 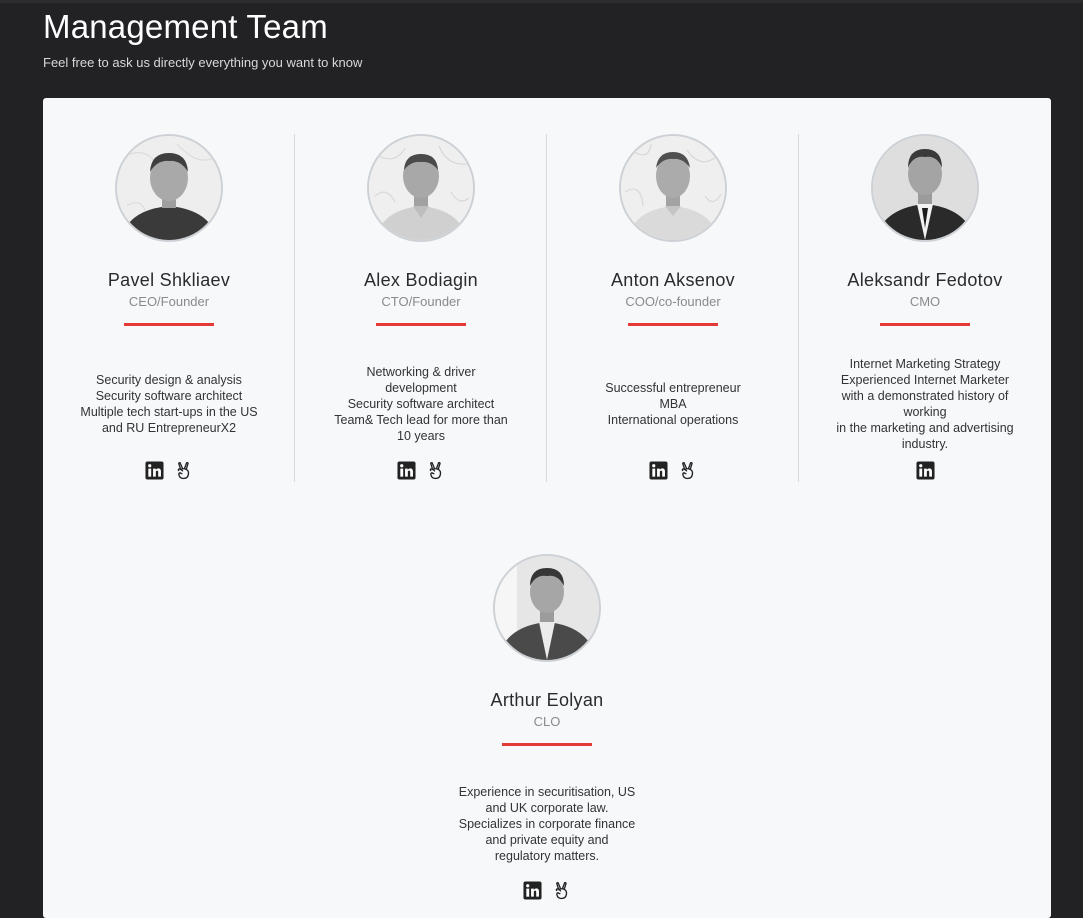 I want to click on bio-line: with a demonstrated history of, so click(x=925, y=396).